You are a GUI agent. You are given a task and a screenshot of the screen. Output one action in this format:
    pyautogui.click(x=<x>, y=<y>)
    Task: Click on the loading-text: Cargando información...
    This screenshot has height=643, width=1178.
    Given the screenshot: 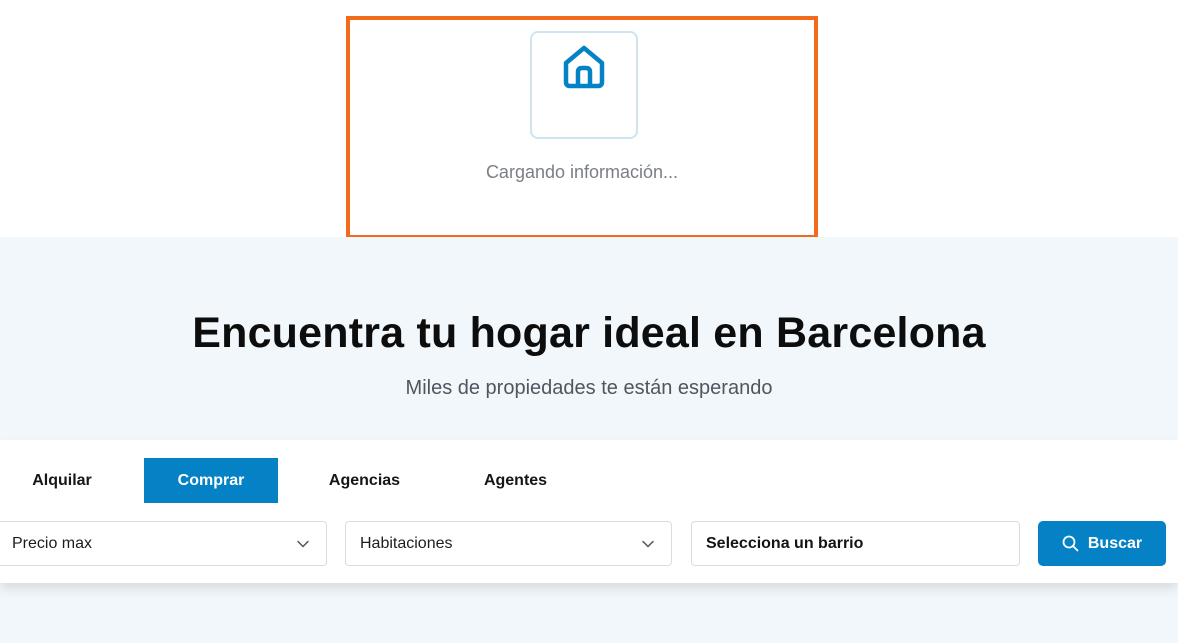 What is the action you would take?
    pyautogui.click(x=582, y=172)
    